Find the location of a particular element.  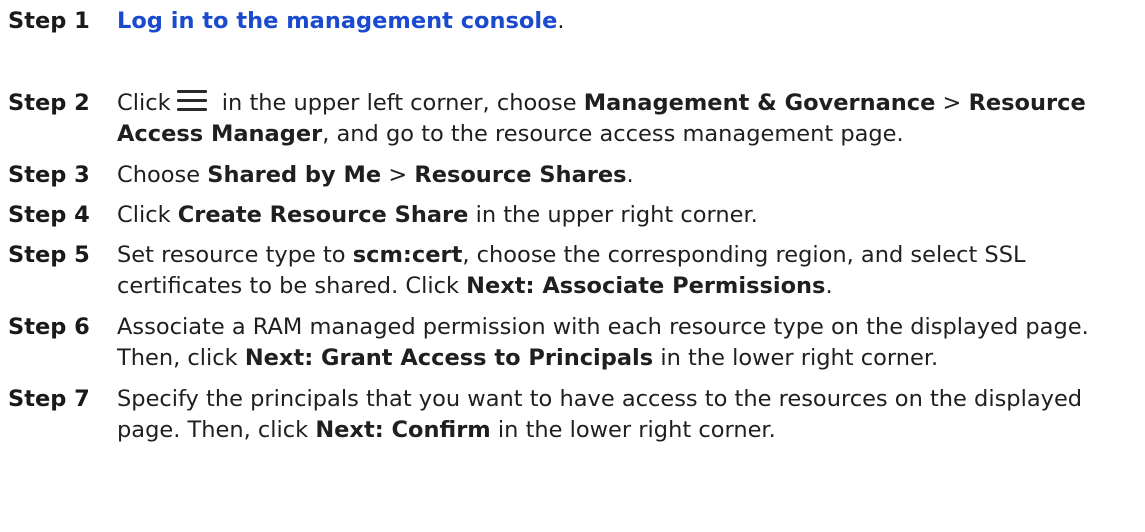

step-bold-term: Next: Grant Access to Principals is located at coordinates (449, 358).